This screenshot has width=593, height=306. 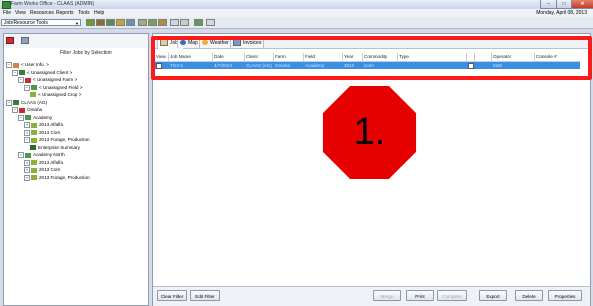 I want to click on sync-icon, so click(x=198, y=22).